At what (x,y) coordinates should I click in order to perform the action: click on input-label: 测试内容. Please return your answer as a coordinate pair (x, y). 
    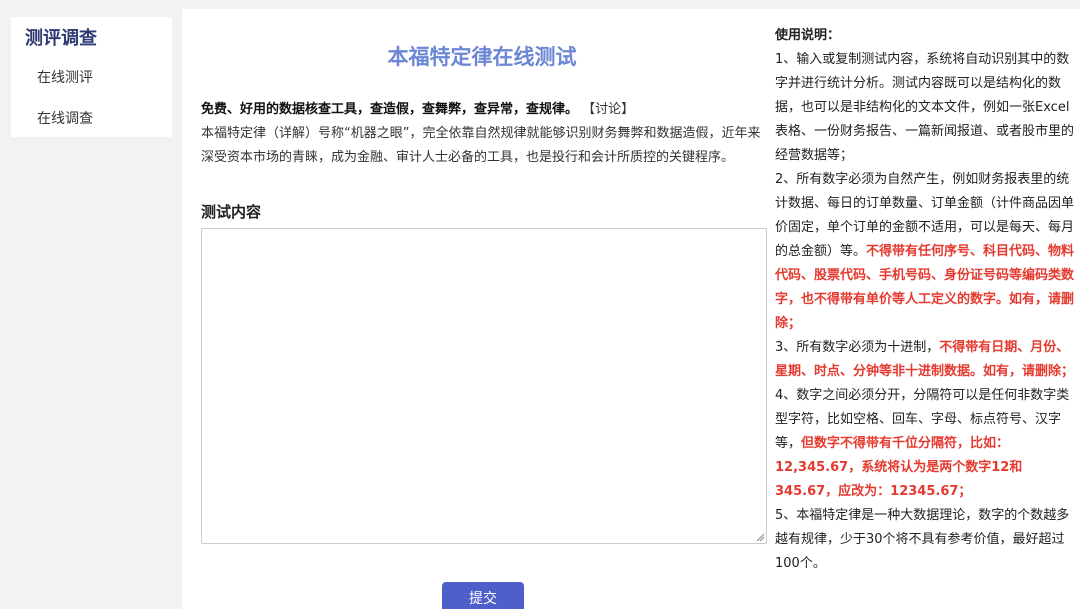
    Looking at the image, I should click on (231, 212).